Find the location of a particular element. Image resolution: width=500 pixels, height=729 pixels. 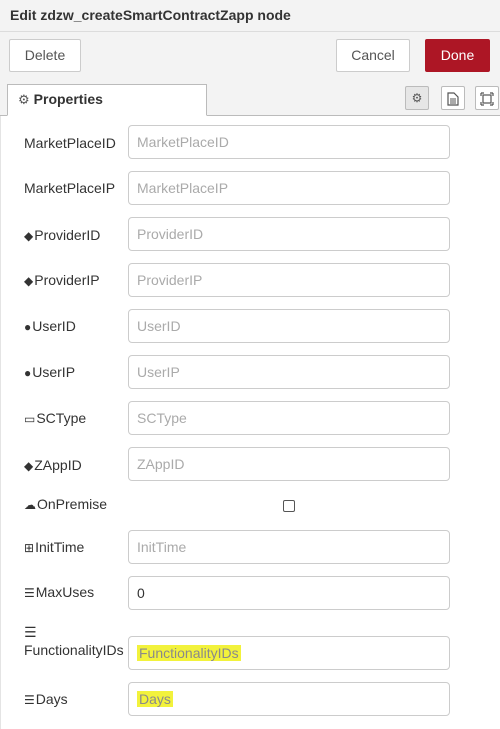

tab-properties-label: Properties is located at coordinates (68, 99).